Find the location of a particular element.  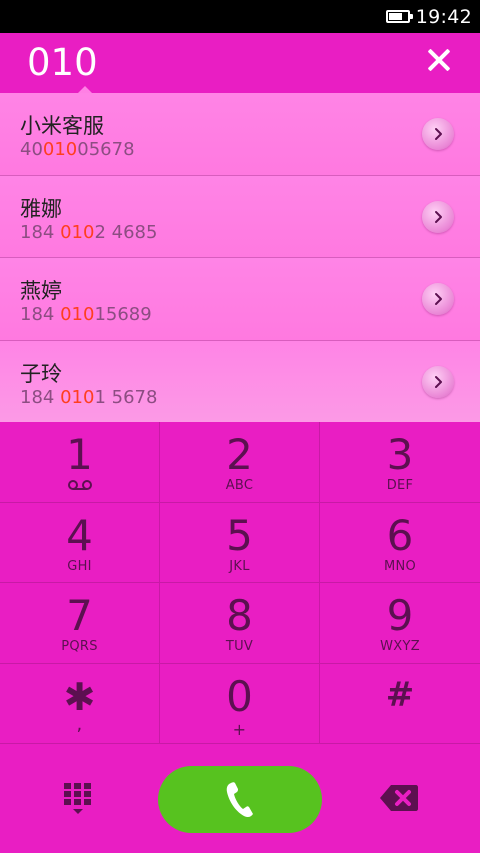

key-3: 3 DEF is located at coordinates (400, 462).